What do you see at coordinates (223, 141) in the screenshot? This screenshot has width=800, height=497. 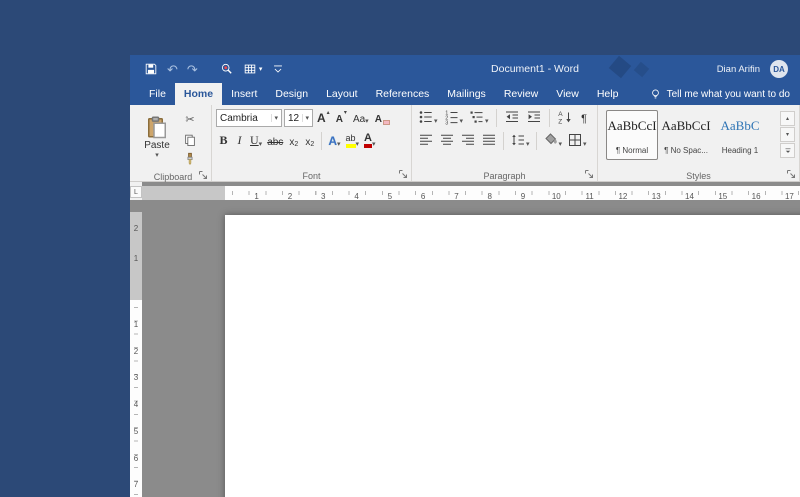 I see `bold-button: B` at bounding box center [223, 141].